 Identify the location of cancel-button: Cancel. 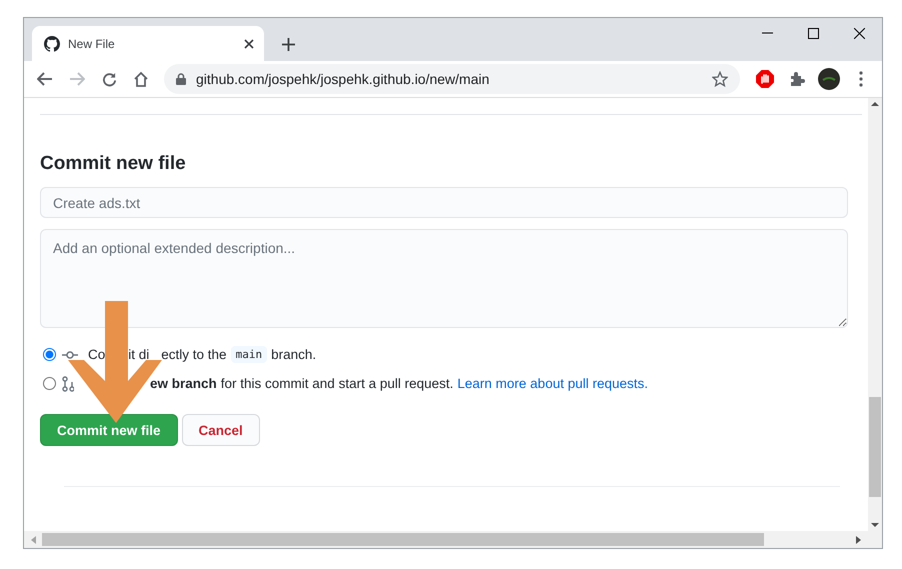
(221, 430).